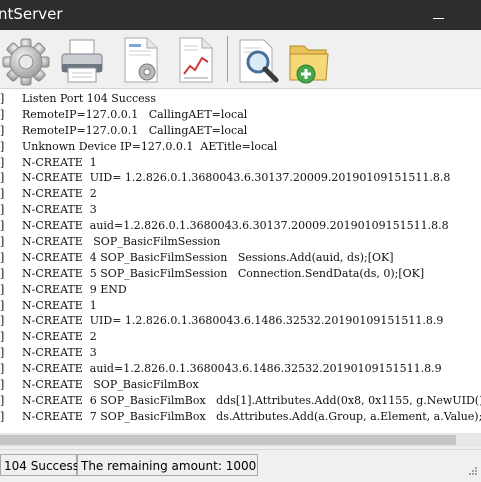  I want to click on add-folder-button, so click(311, 60).